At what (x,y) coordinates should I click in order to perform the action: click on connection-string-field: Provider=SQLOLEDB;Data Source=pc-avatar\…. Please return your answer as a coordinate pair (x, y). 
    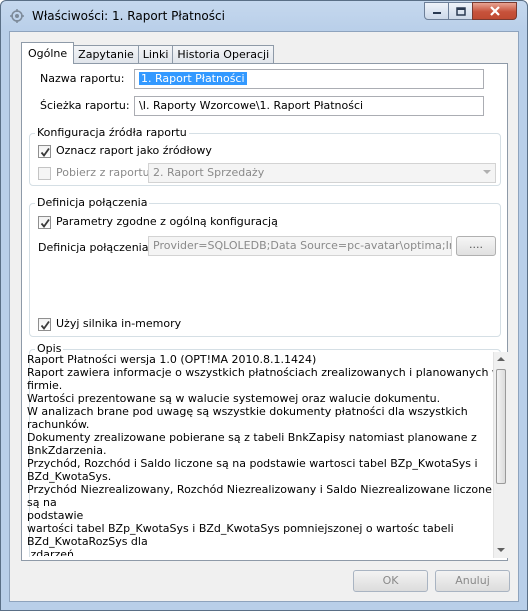
    Looking at the image, I should click on (300, 246).